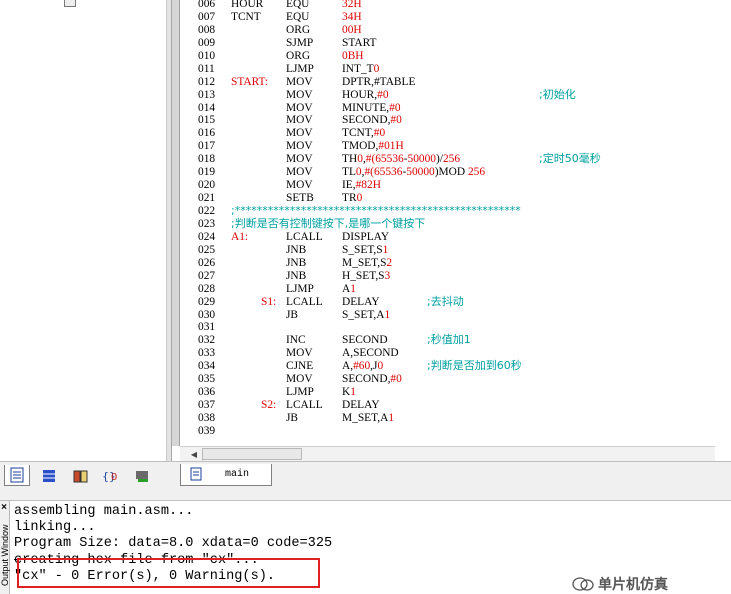 Image resolution: width=731 pixels, height=594 pixels. Describe the element at coordinates (352, 29) in the screenshot. I see `code-operand: 00H` at that location.